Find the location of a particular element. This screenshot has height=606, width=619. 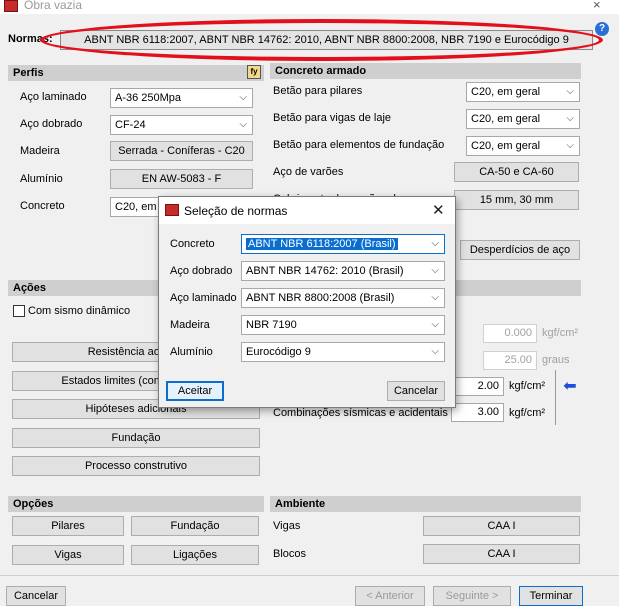

dialog-concreto-select: ABNT NBR 6118:2007 (Brasil) ⌵ is located at coordinates (343, 244).